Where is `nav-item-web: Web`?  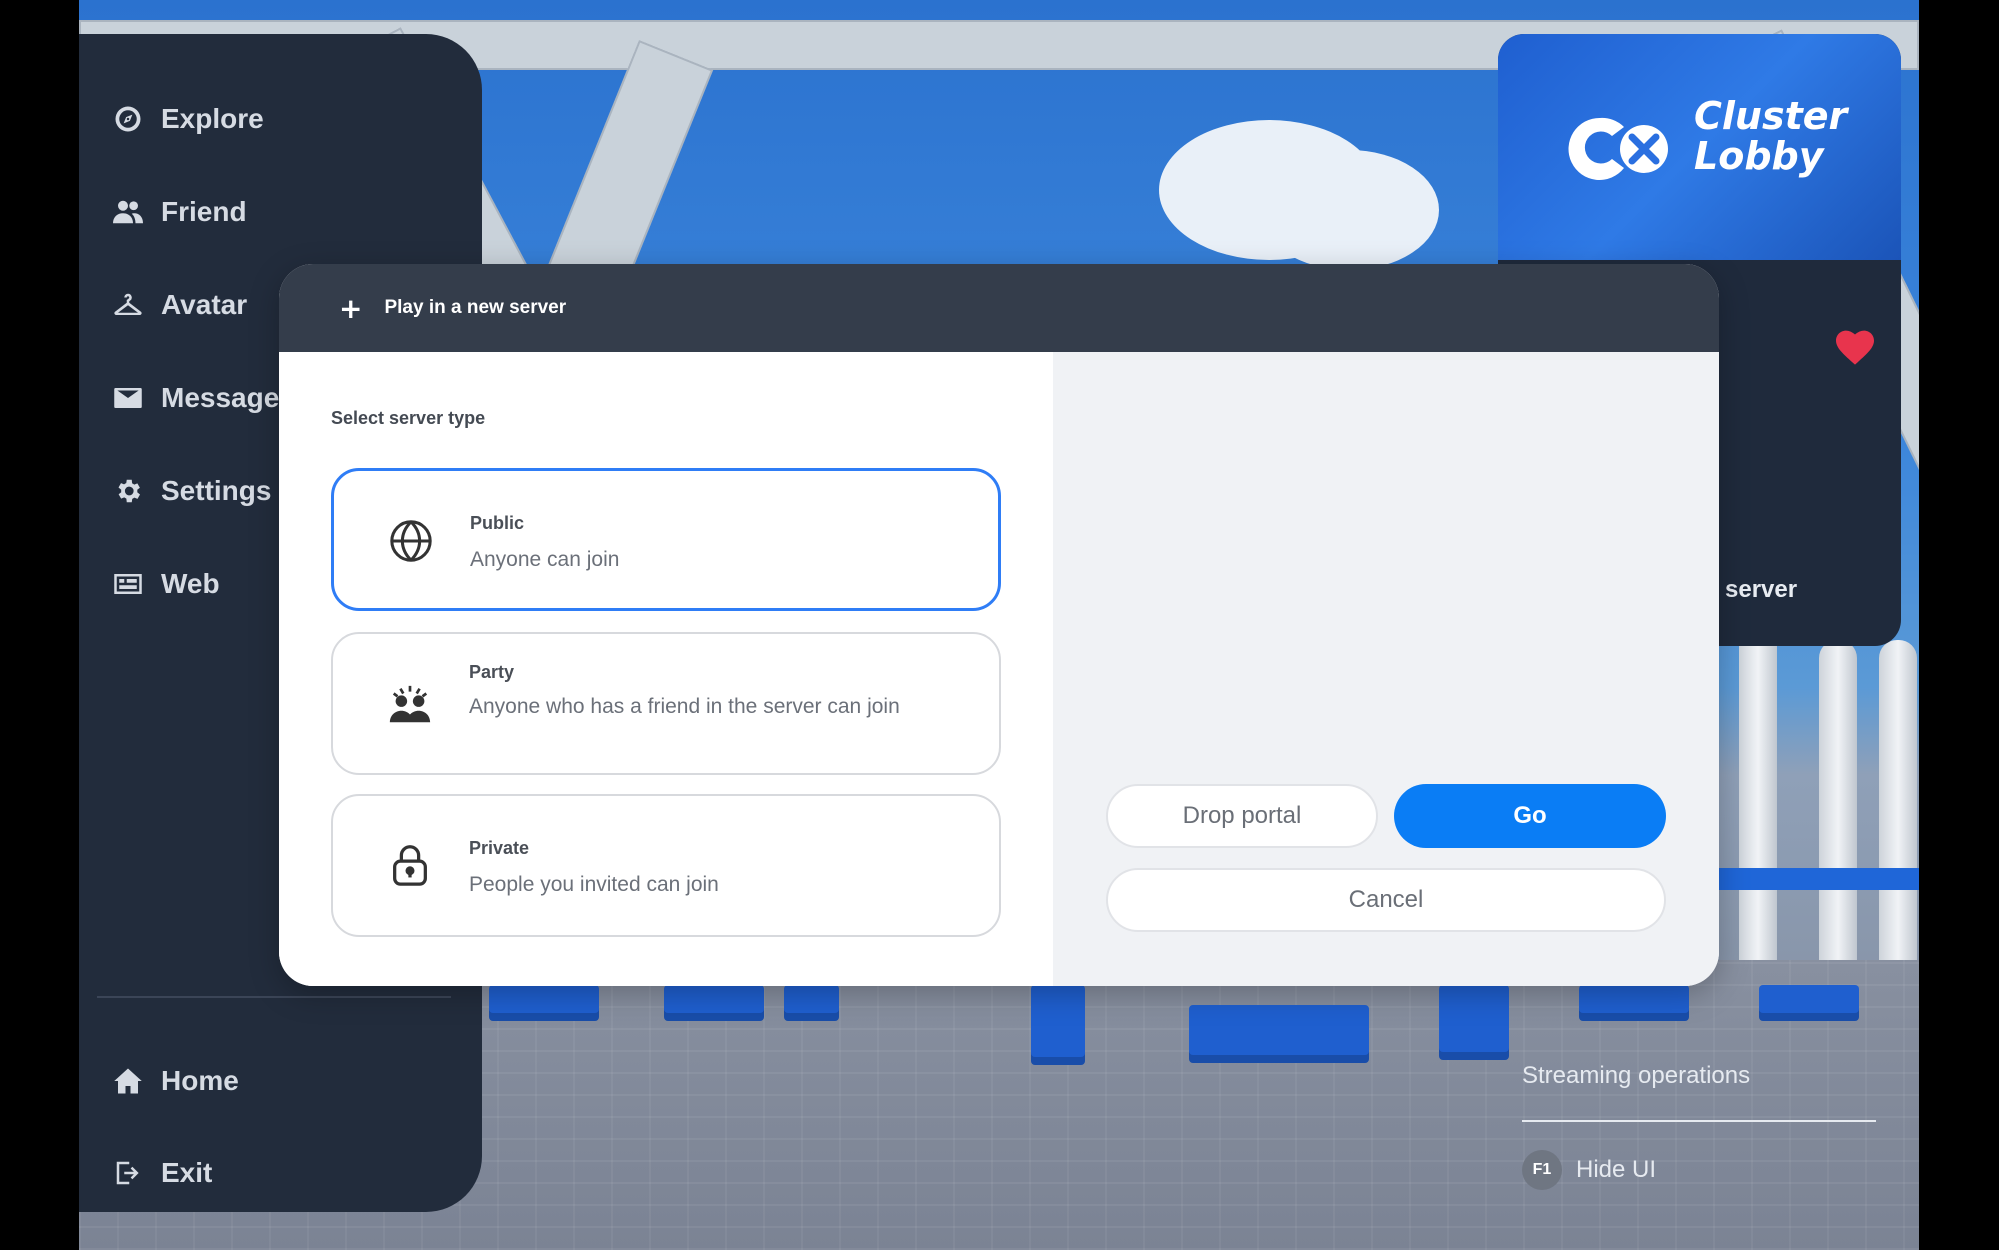
nav-item-web: Web is located at coordinates (166, 584).